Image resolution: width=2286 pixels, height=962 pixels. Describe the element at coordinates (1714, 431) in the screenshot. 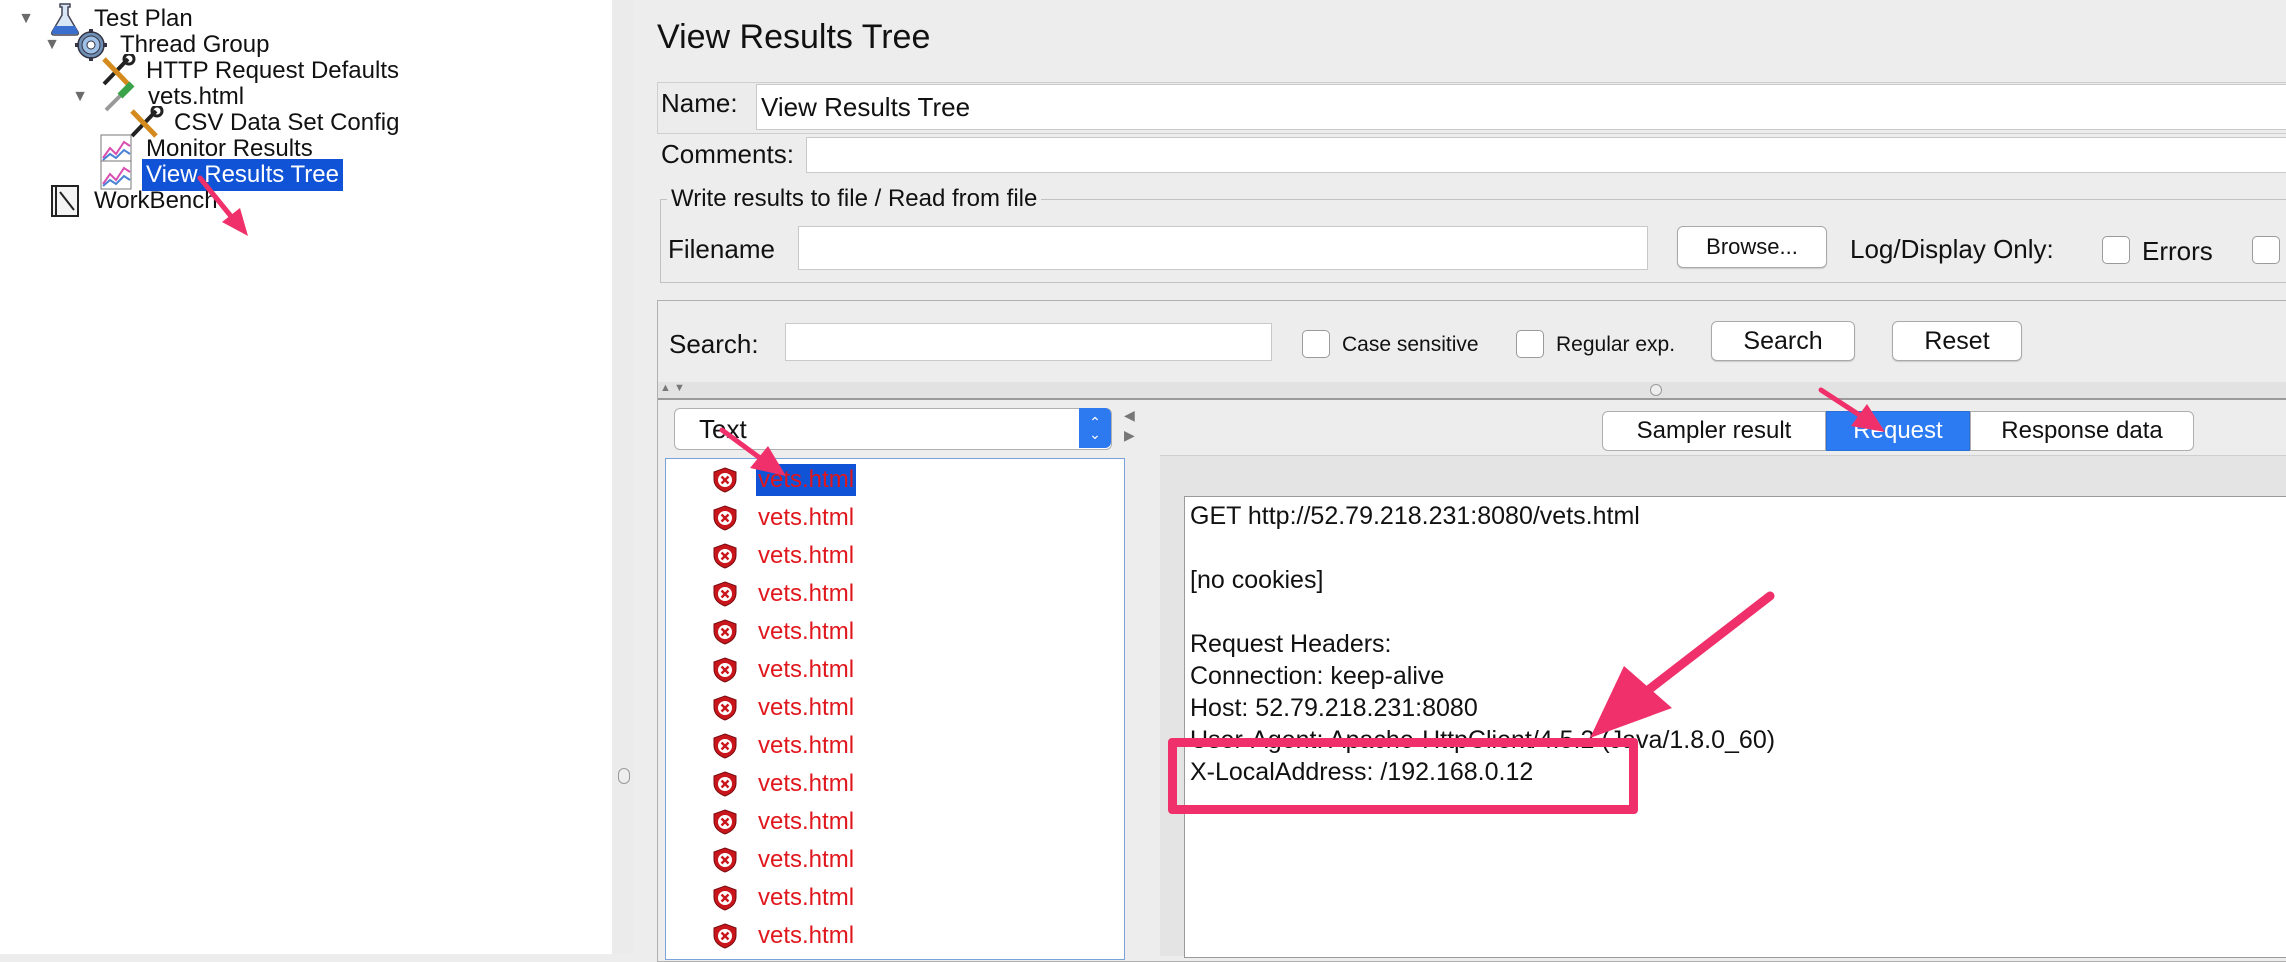

I see `tab-sampler-result: Sampler result` at that location.